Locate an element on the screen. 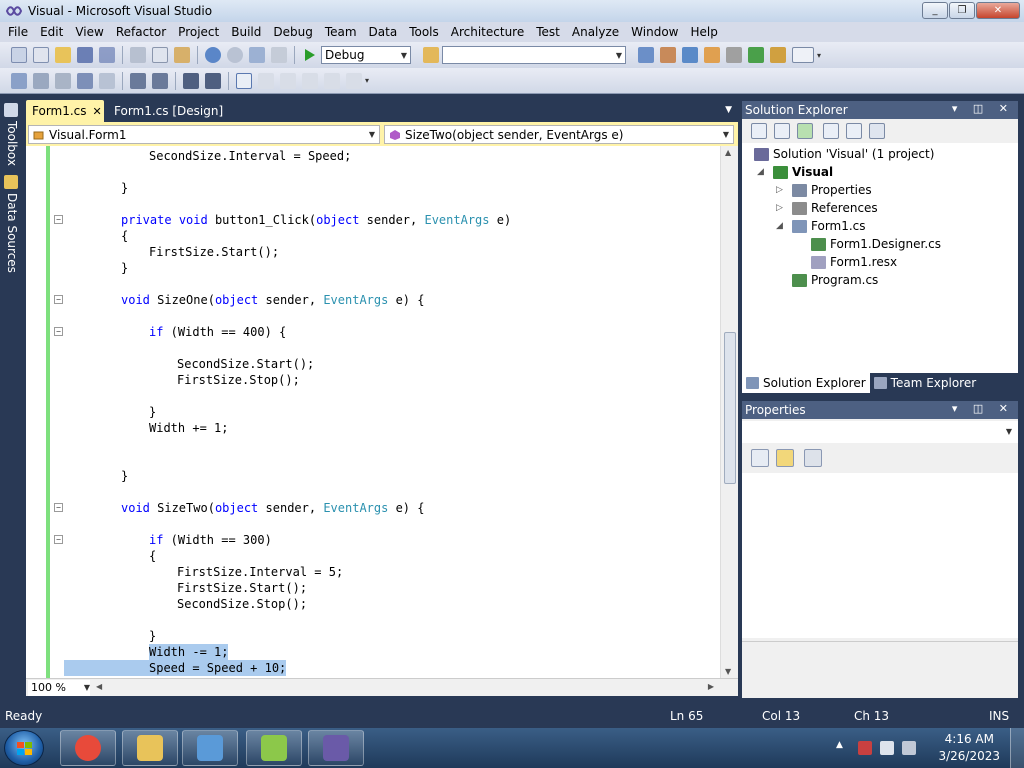  types-combo: Visual.Form1 ▼ is located at coordinates (204, 134).